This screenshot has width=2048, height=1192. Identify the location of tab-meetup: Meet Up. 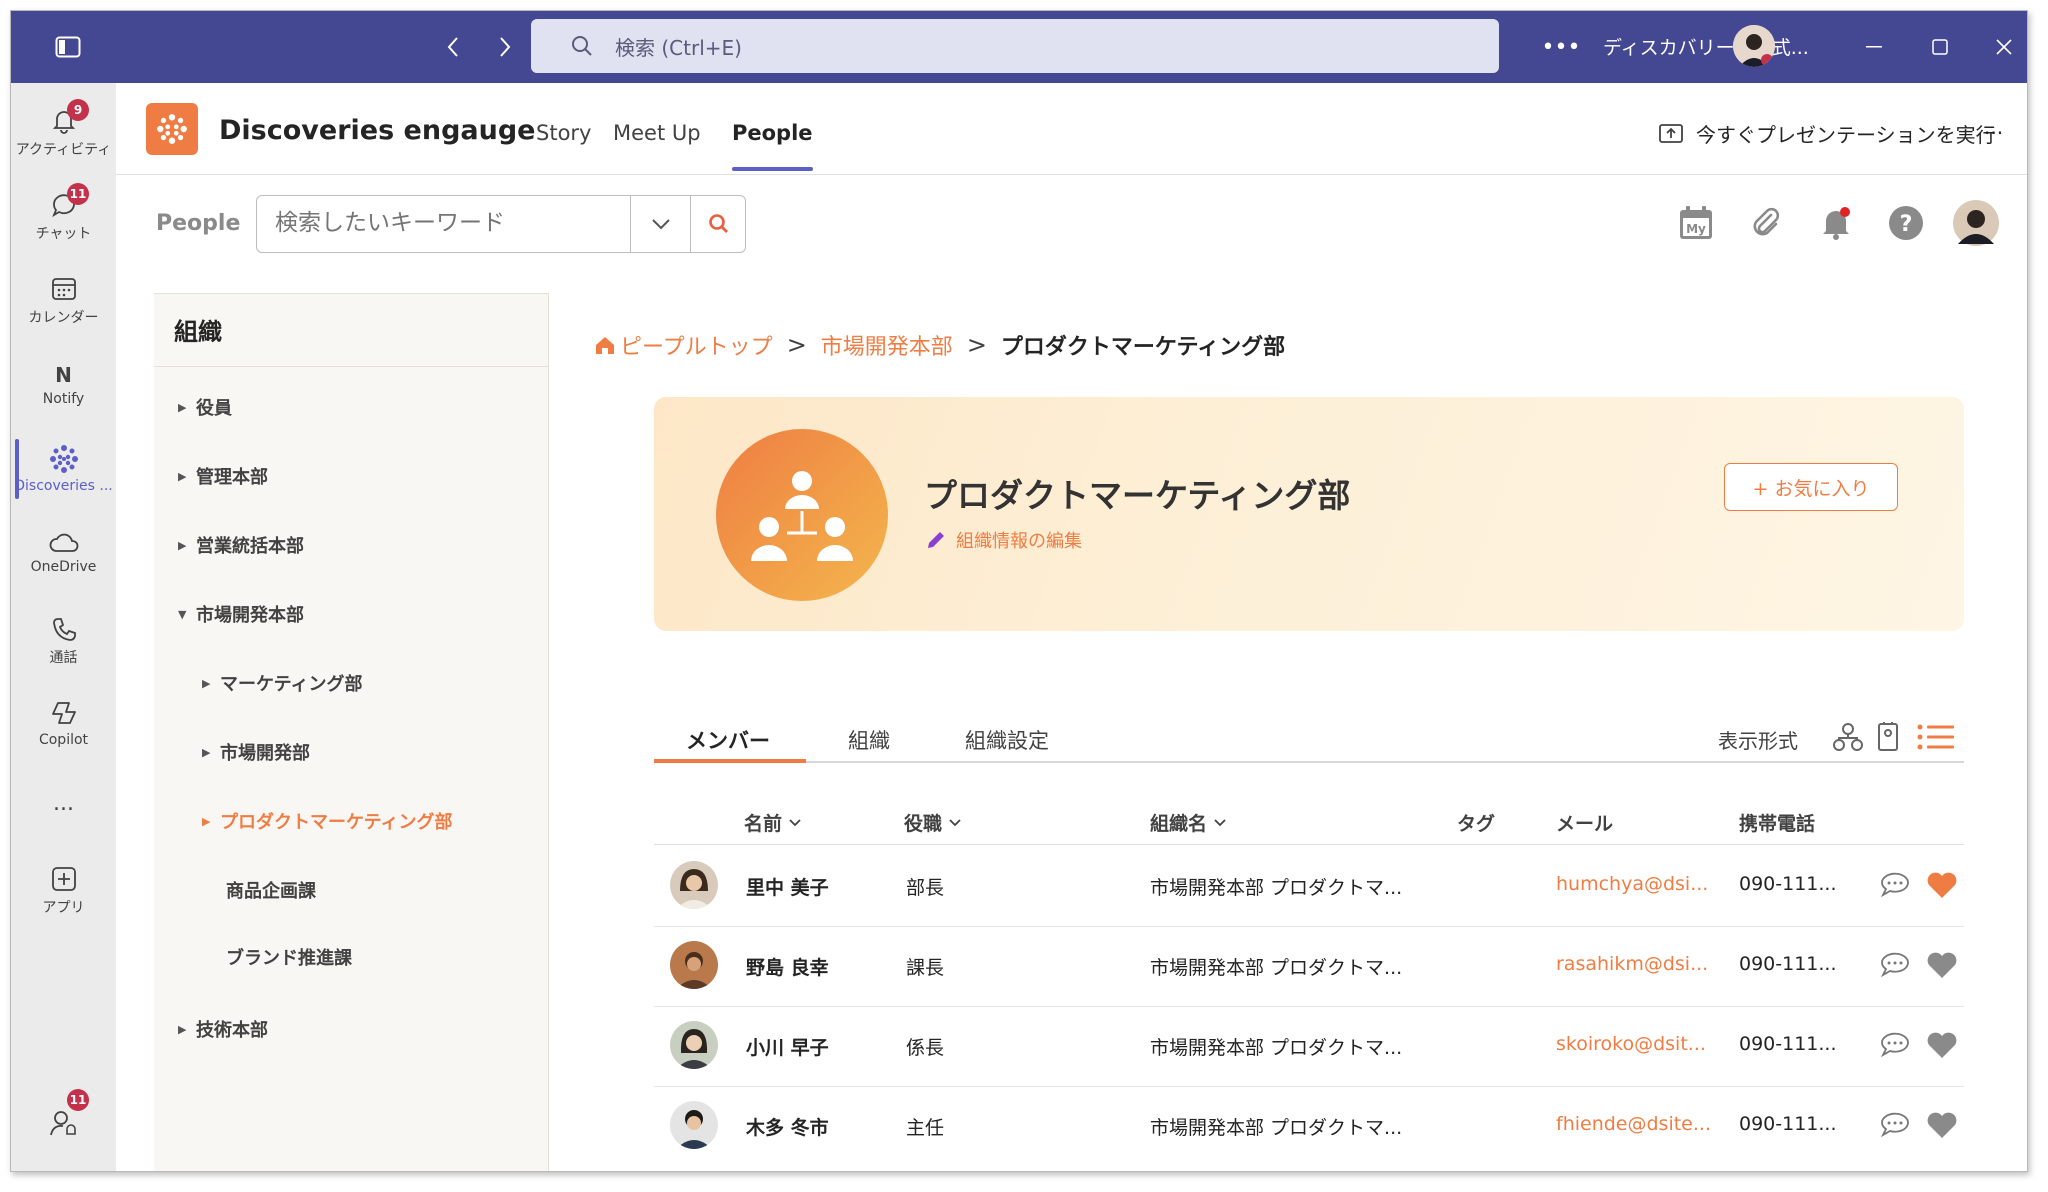
(657, 133).